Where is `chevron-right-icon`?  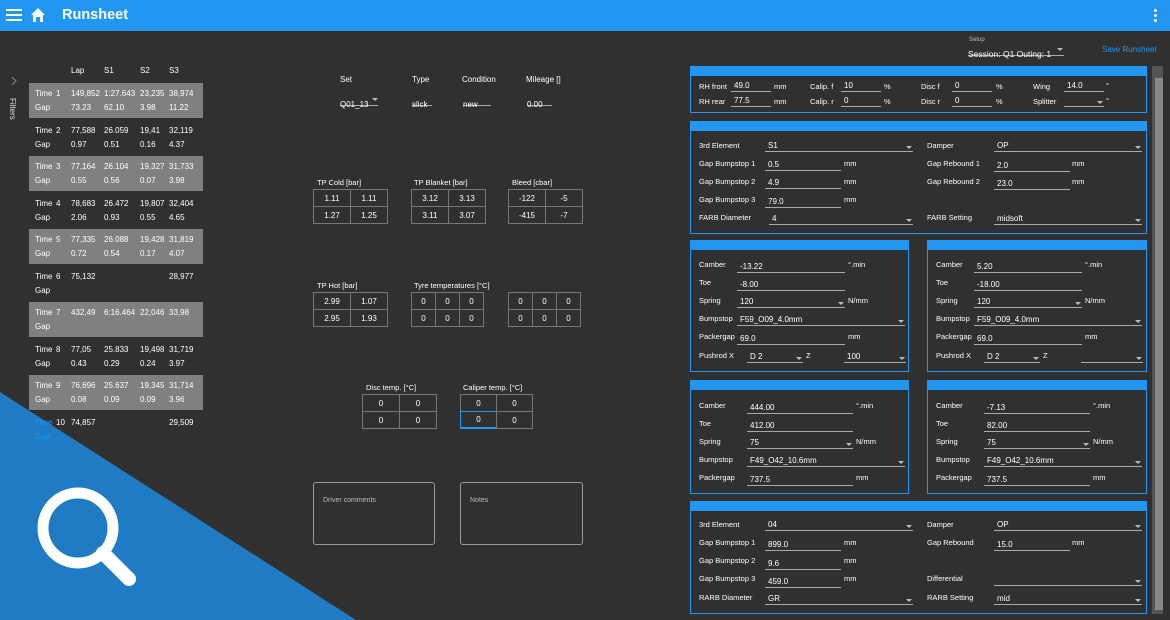 chevron-right-icon is located at coordinates (14, 81).